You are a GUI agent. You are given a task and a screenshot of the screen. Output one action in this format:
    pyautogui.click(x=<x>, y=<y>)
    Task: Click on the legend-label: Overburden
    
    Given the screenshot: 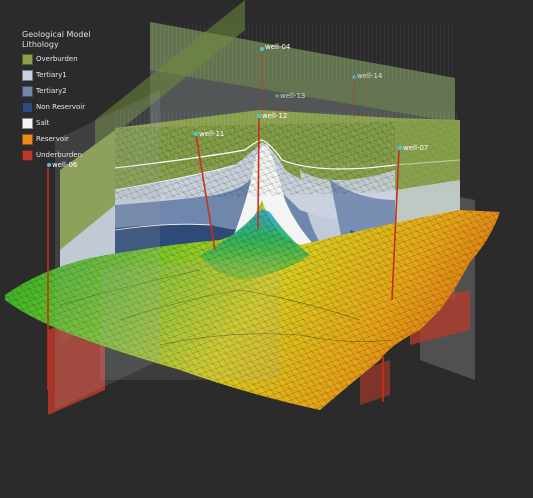 What is the action you would take?
    pyautogui.click(x=57, y=59)
    